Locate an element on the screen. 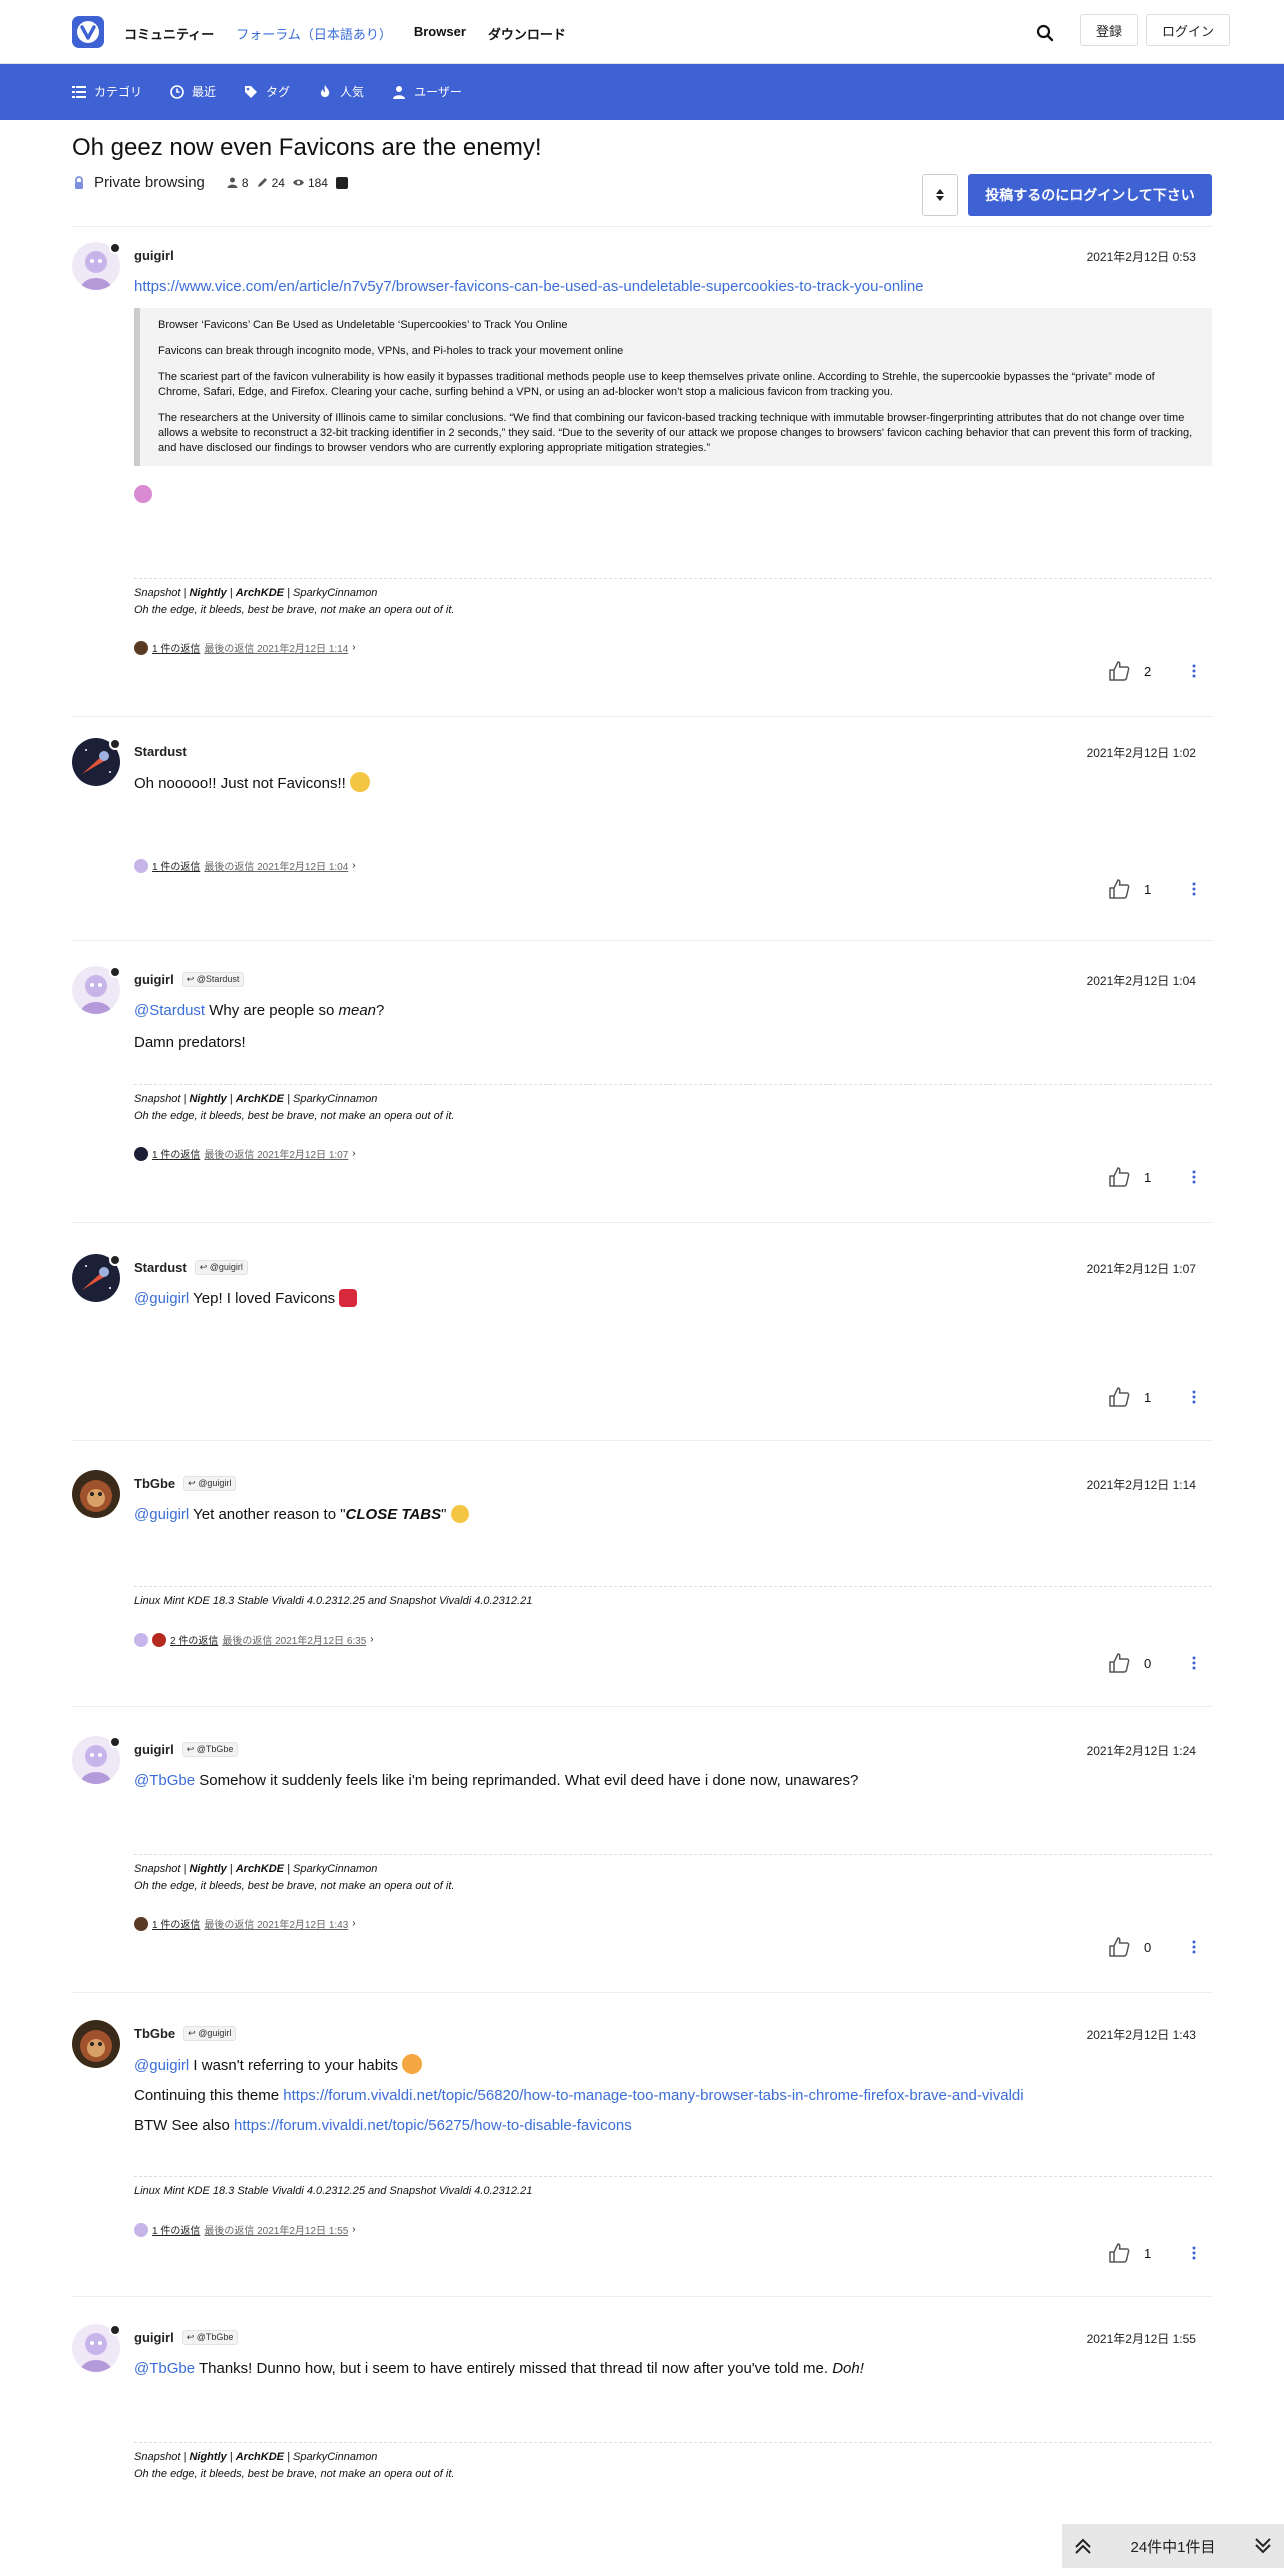 This screenshot has width=1284, height=2568. post-timestamp: 2021年2月12日 0:53 is located at coordinates (1141, 256).